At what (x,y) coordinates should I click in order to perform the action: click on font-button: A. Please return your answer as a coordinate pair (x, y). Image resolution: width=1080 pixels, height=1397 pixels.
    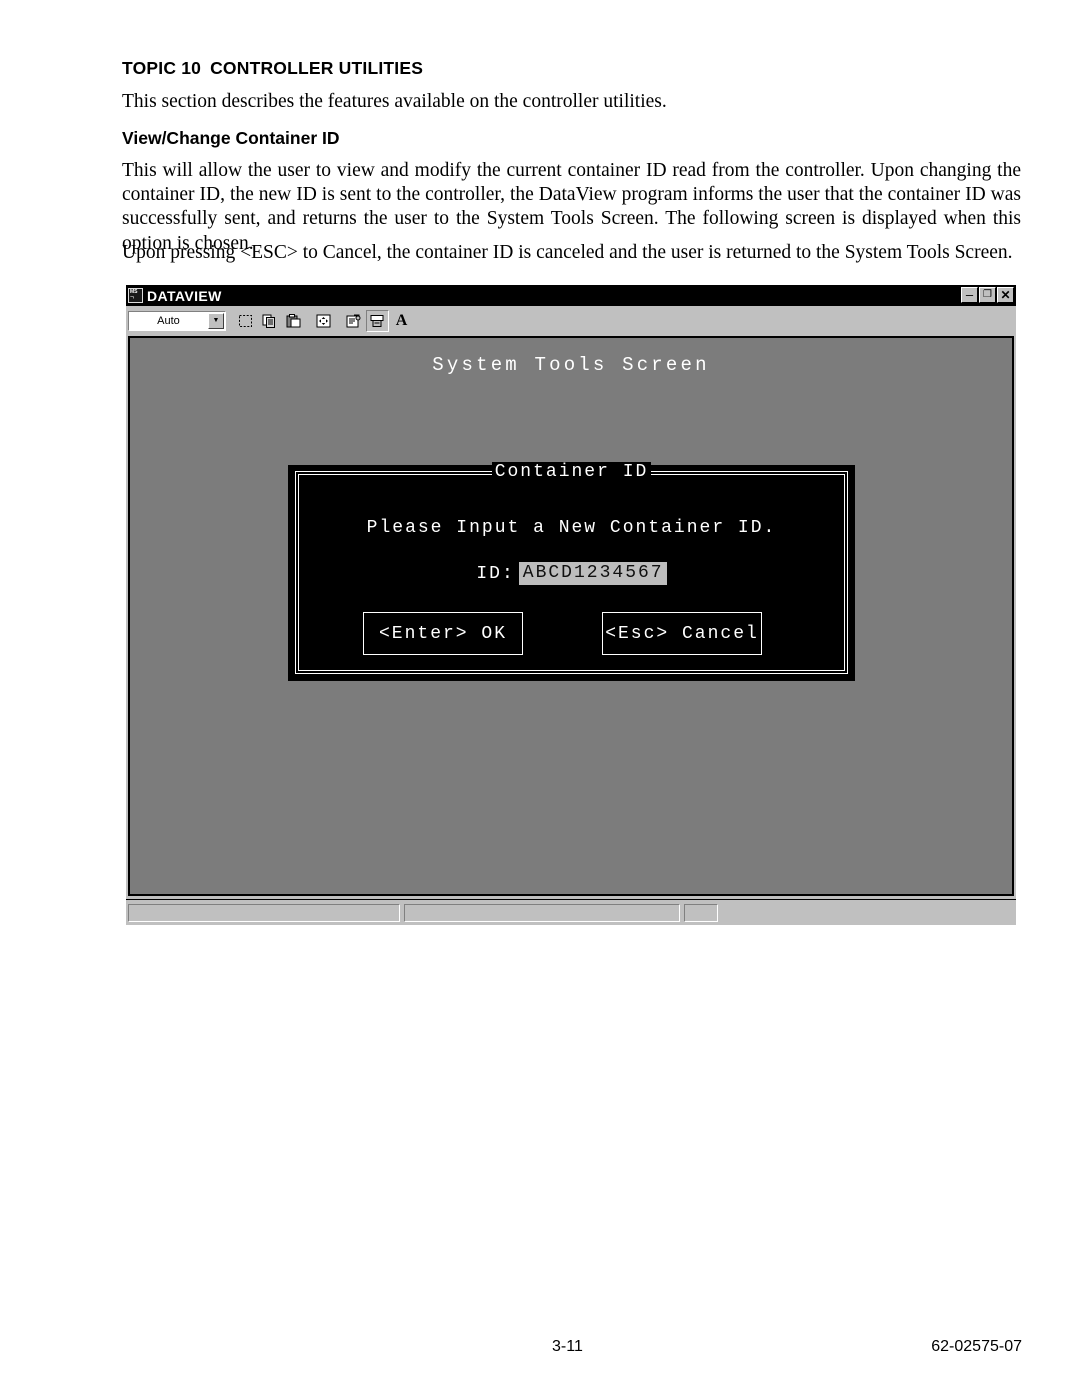
    Looking at the image, I should click on (401, 320).